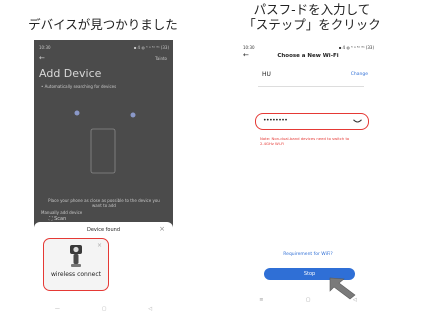 The width and height of the screenshot is (427, 321). What do you see at coordinates (42, 58) in the screenshot?
I see `back-arrow-icon: ←` at bounding box center [42, 58].